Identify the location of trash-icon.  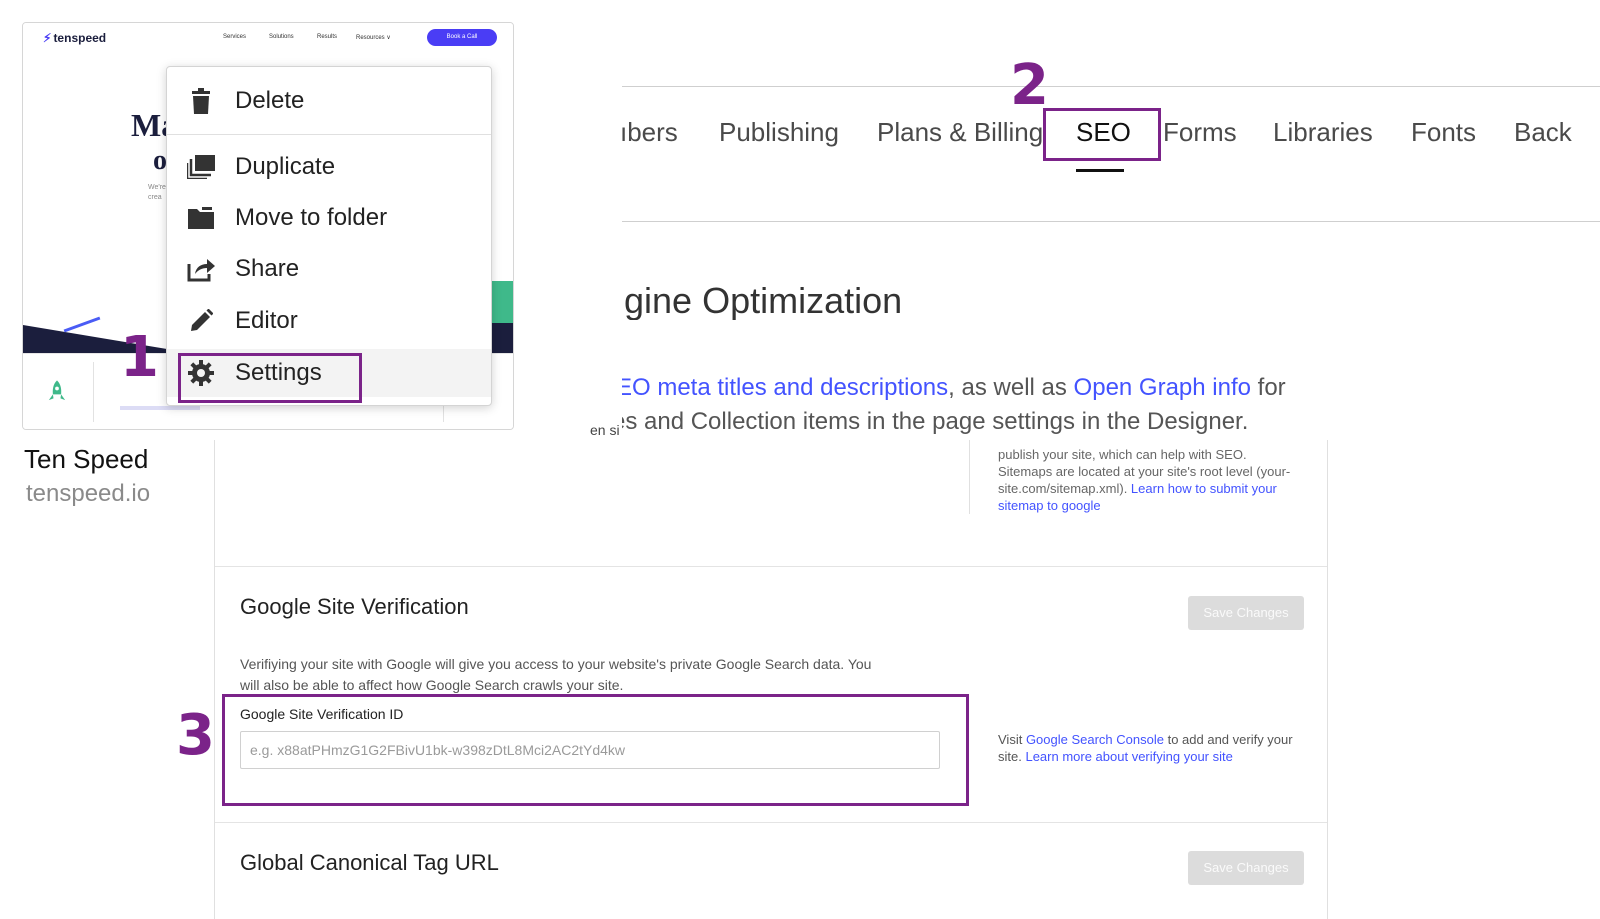
(201, 101).